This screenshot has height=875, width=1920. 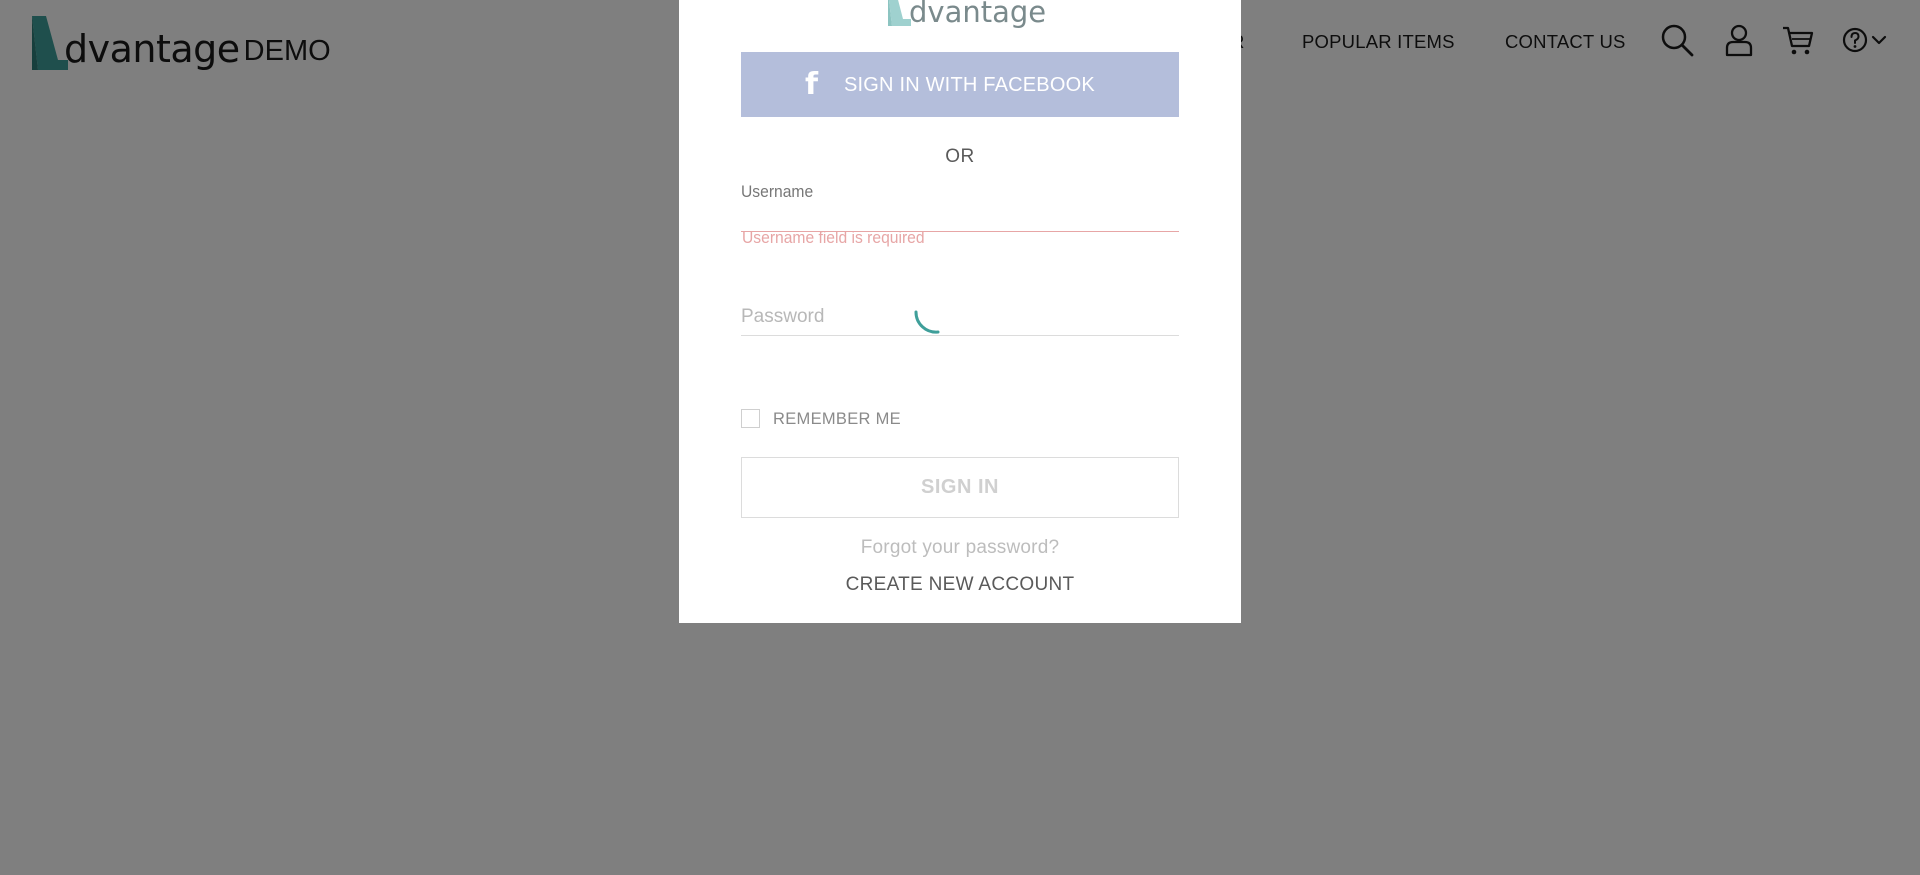 I want to click on modal-logo: dvantage, so click(x=965, y=14).